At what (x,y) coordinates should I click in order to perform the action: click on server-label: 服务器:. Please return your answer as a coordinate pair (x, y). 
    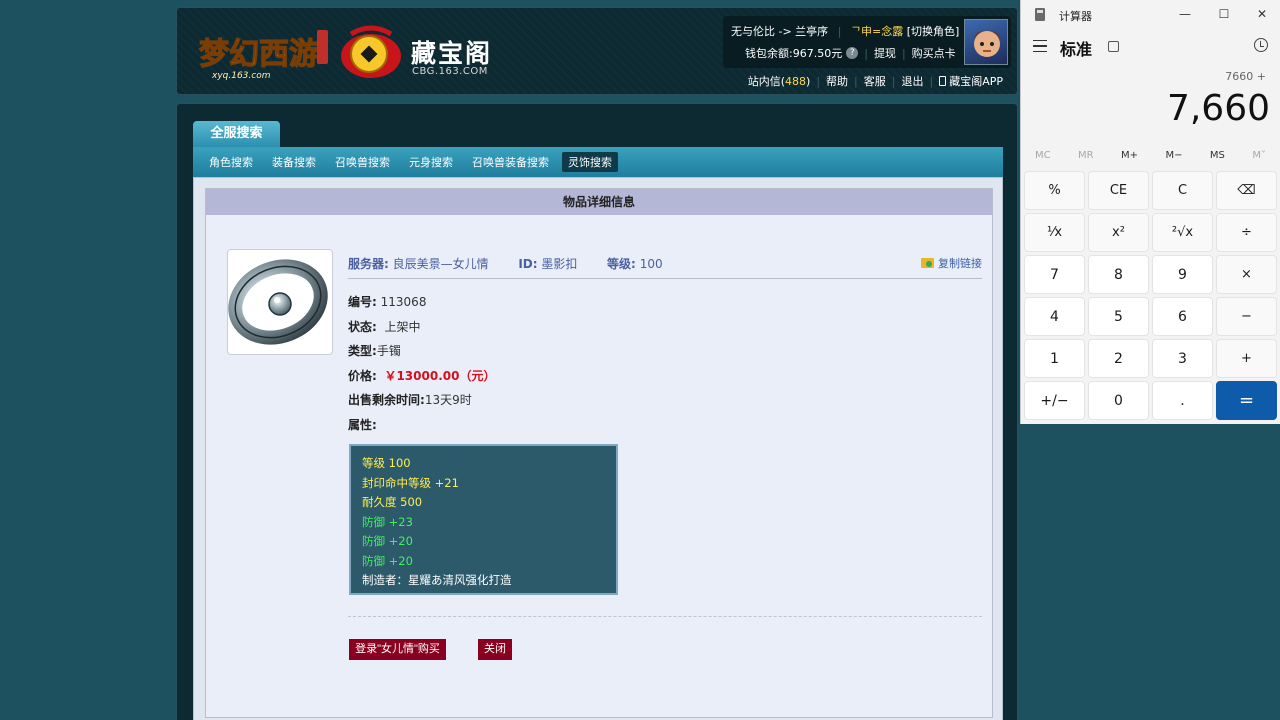
    Looking at the image, I should click on (368, 264).